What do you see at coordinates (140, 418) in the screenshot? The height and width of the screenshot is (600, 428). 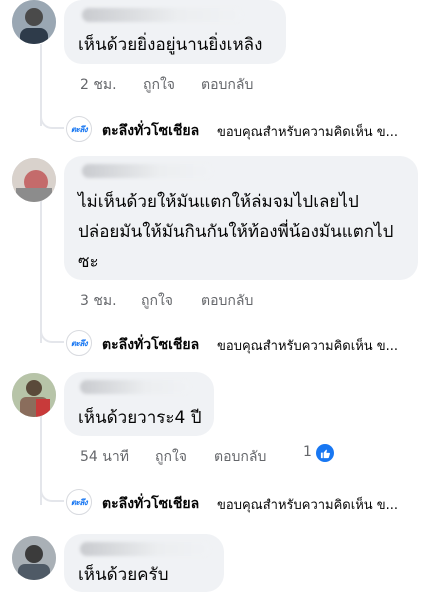 I see `comment-text: เห็นด้วยวาระ4 ปี` at bounding box center [140, 418].